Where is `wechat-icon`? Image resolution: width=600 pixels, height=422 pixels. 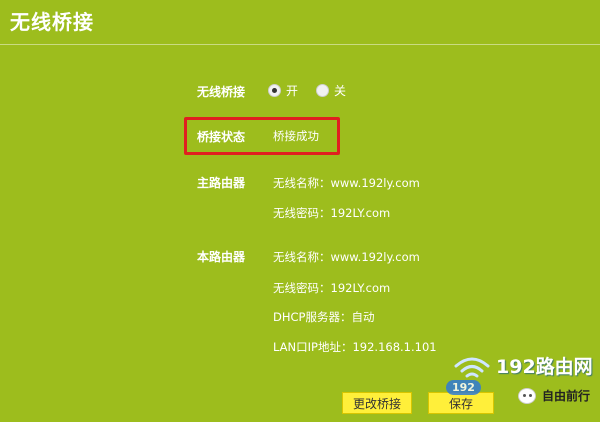
wechat-icon is located at coordinates (527, 396).